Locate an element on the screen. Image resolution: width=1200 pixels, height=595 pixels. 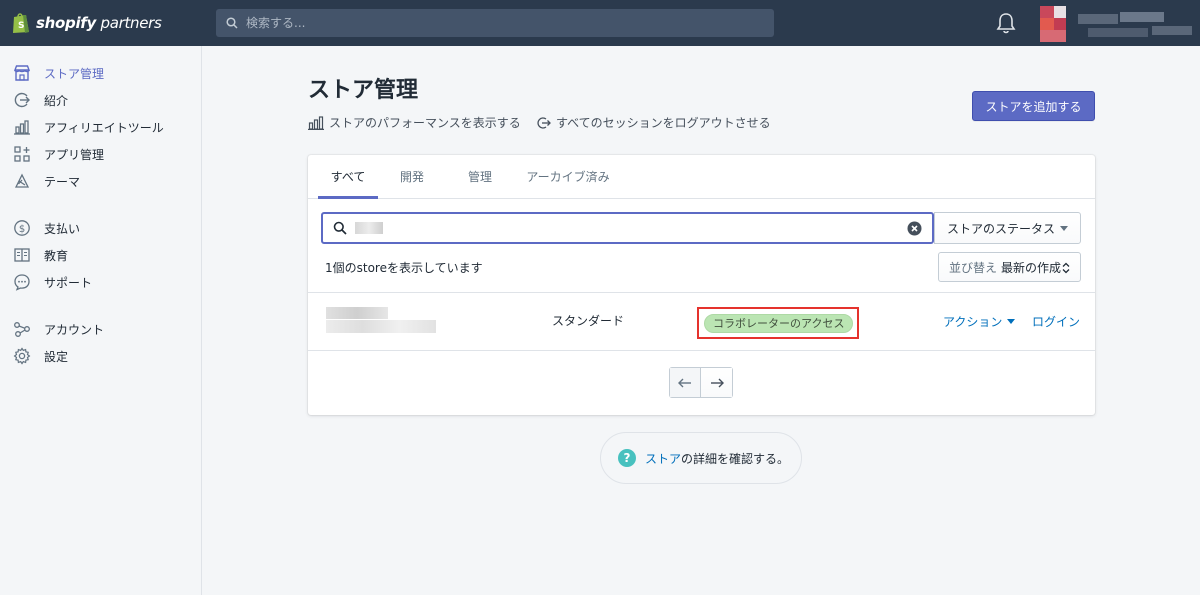
sidebar-item-label: アカウント is located at coordinates (74, 329).